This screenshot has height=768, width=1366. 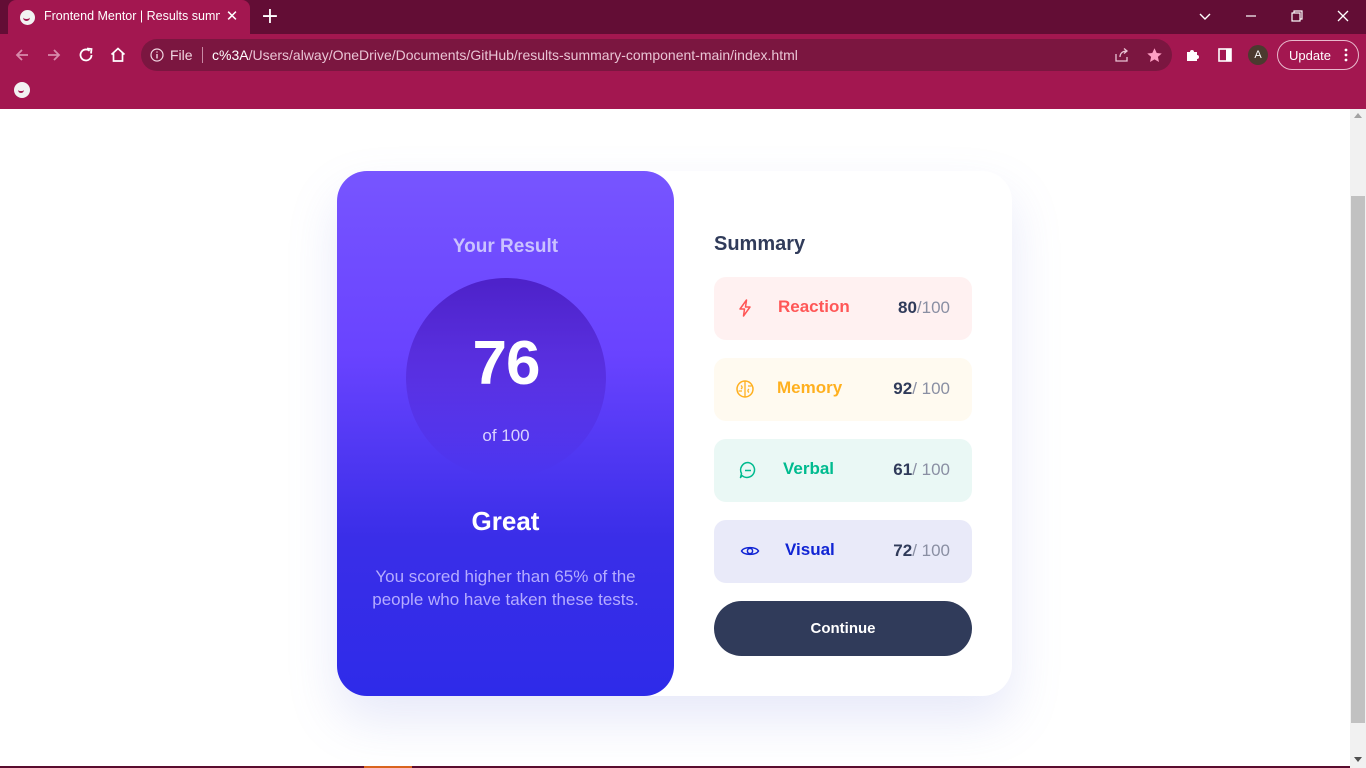 What do you see at coordinates (1358, 115) in the screenshot?
I see `scroll-up-arrow-icon` at bounding box center [1358, 115].